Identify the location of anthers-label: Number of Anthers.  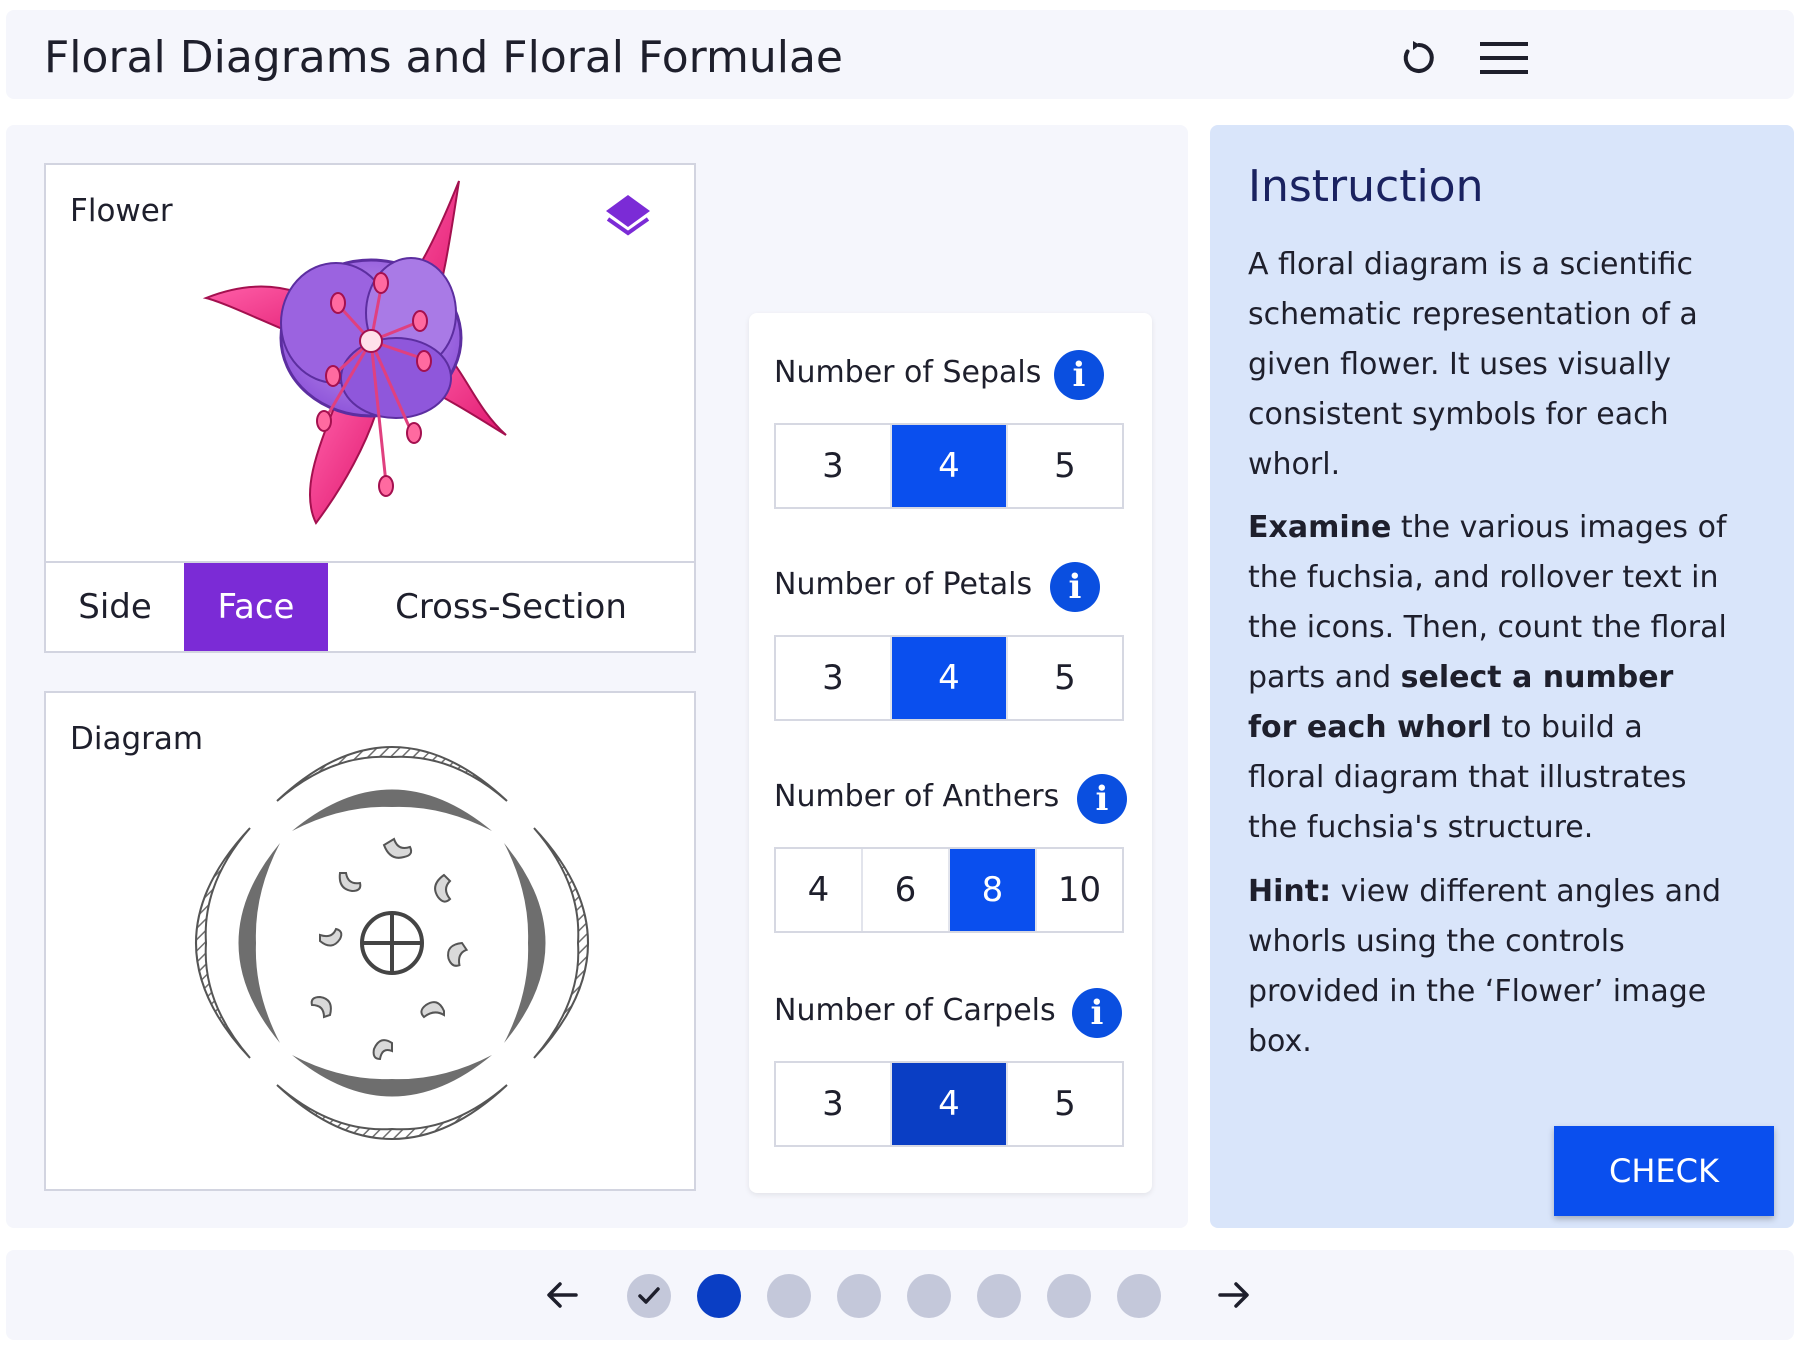
(917, 796).